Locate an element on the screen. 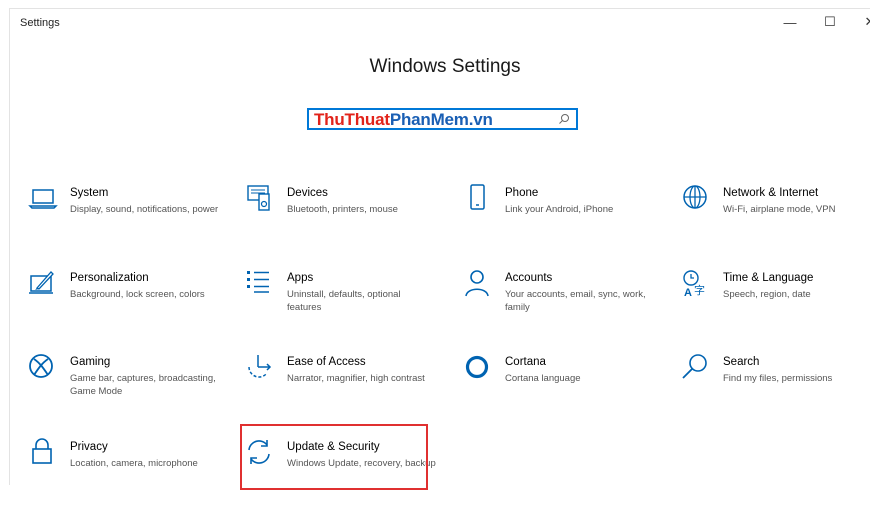 The image size is (870, 510). tile-description: Bluetooth, printers, mouse is located at coordinates (342, 209).